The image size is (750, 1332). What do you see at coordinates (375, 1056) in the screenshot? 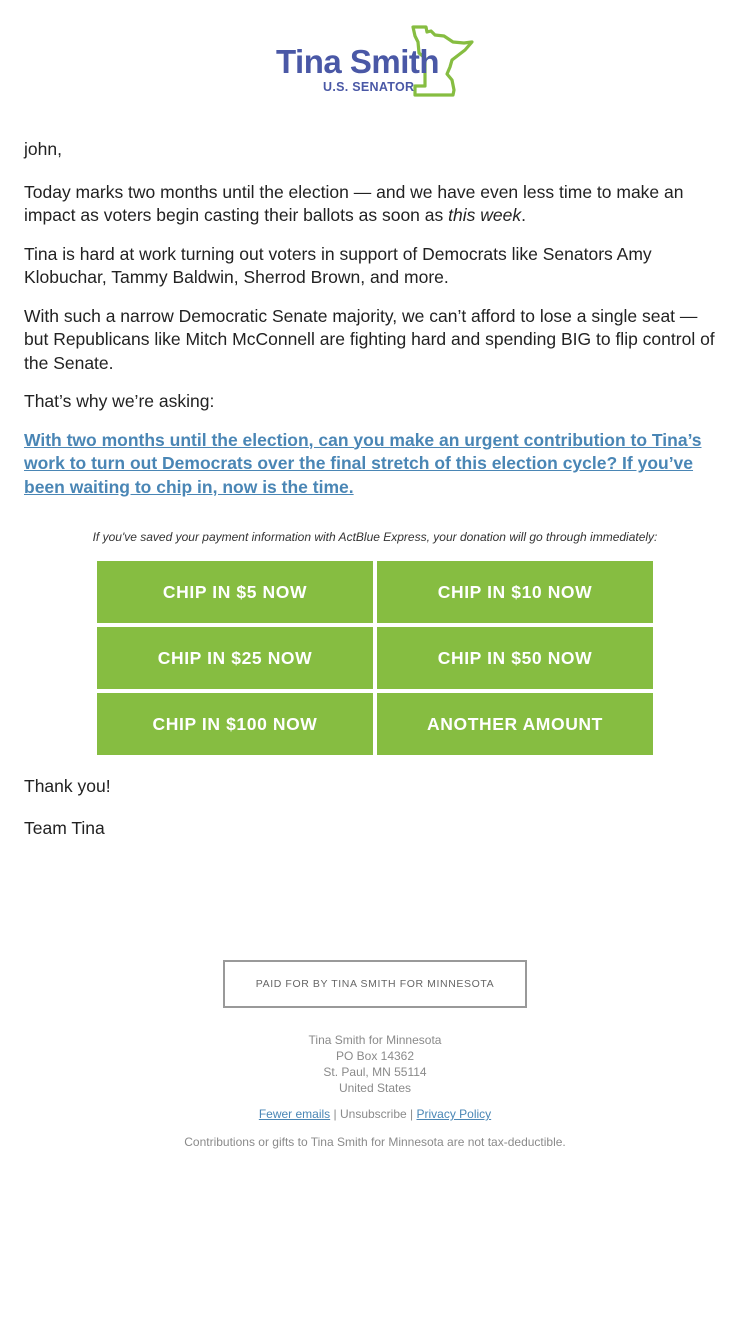
I see `address-line: PO Box 14362` at bounding box center [375, 1056].